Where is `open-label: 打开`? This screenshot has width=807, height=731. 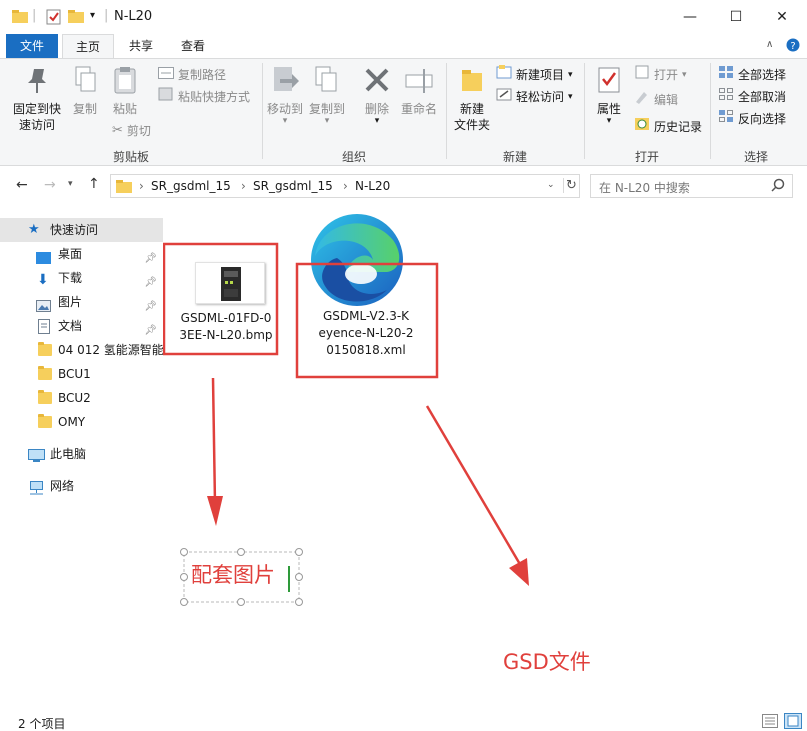
open-label: 打开 is located at coordinates (666, 75).